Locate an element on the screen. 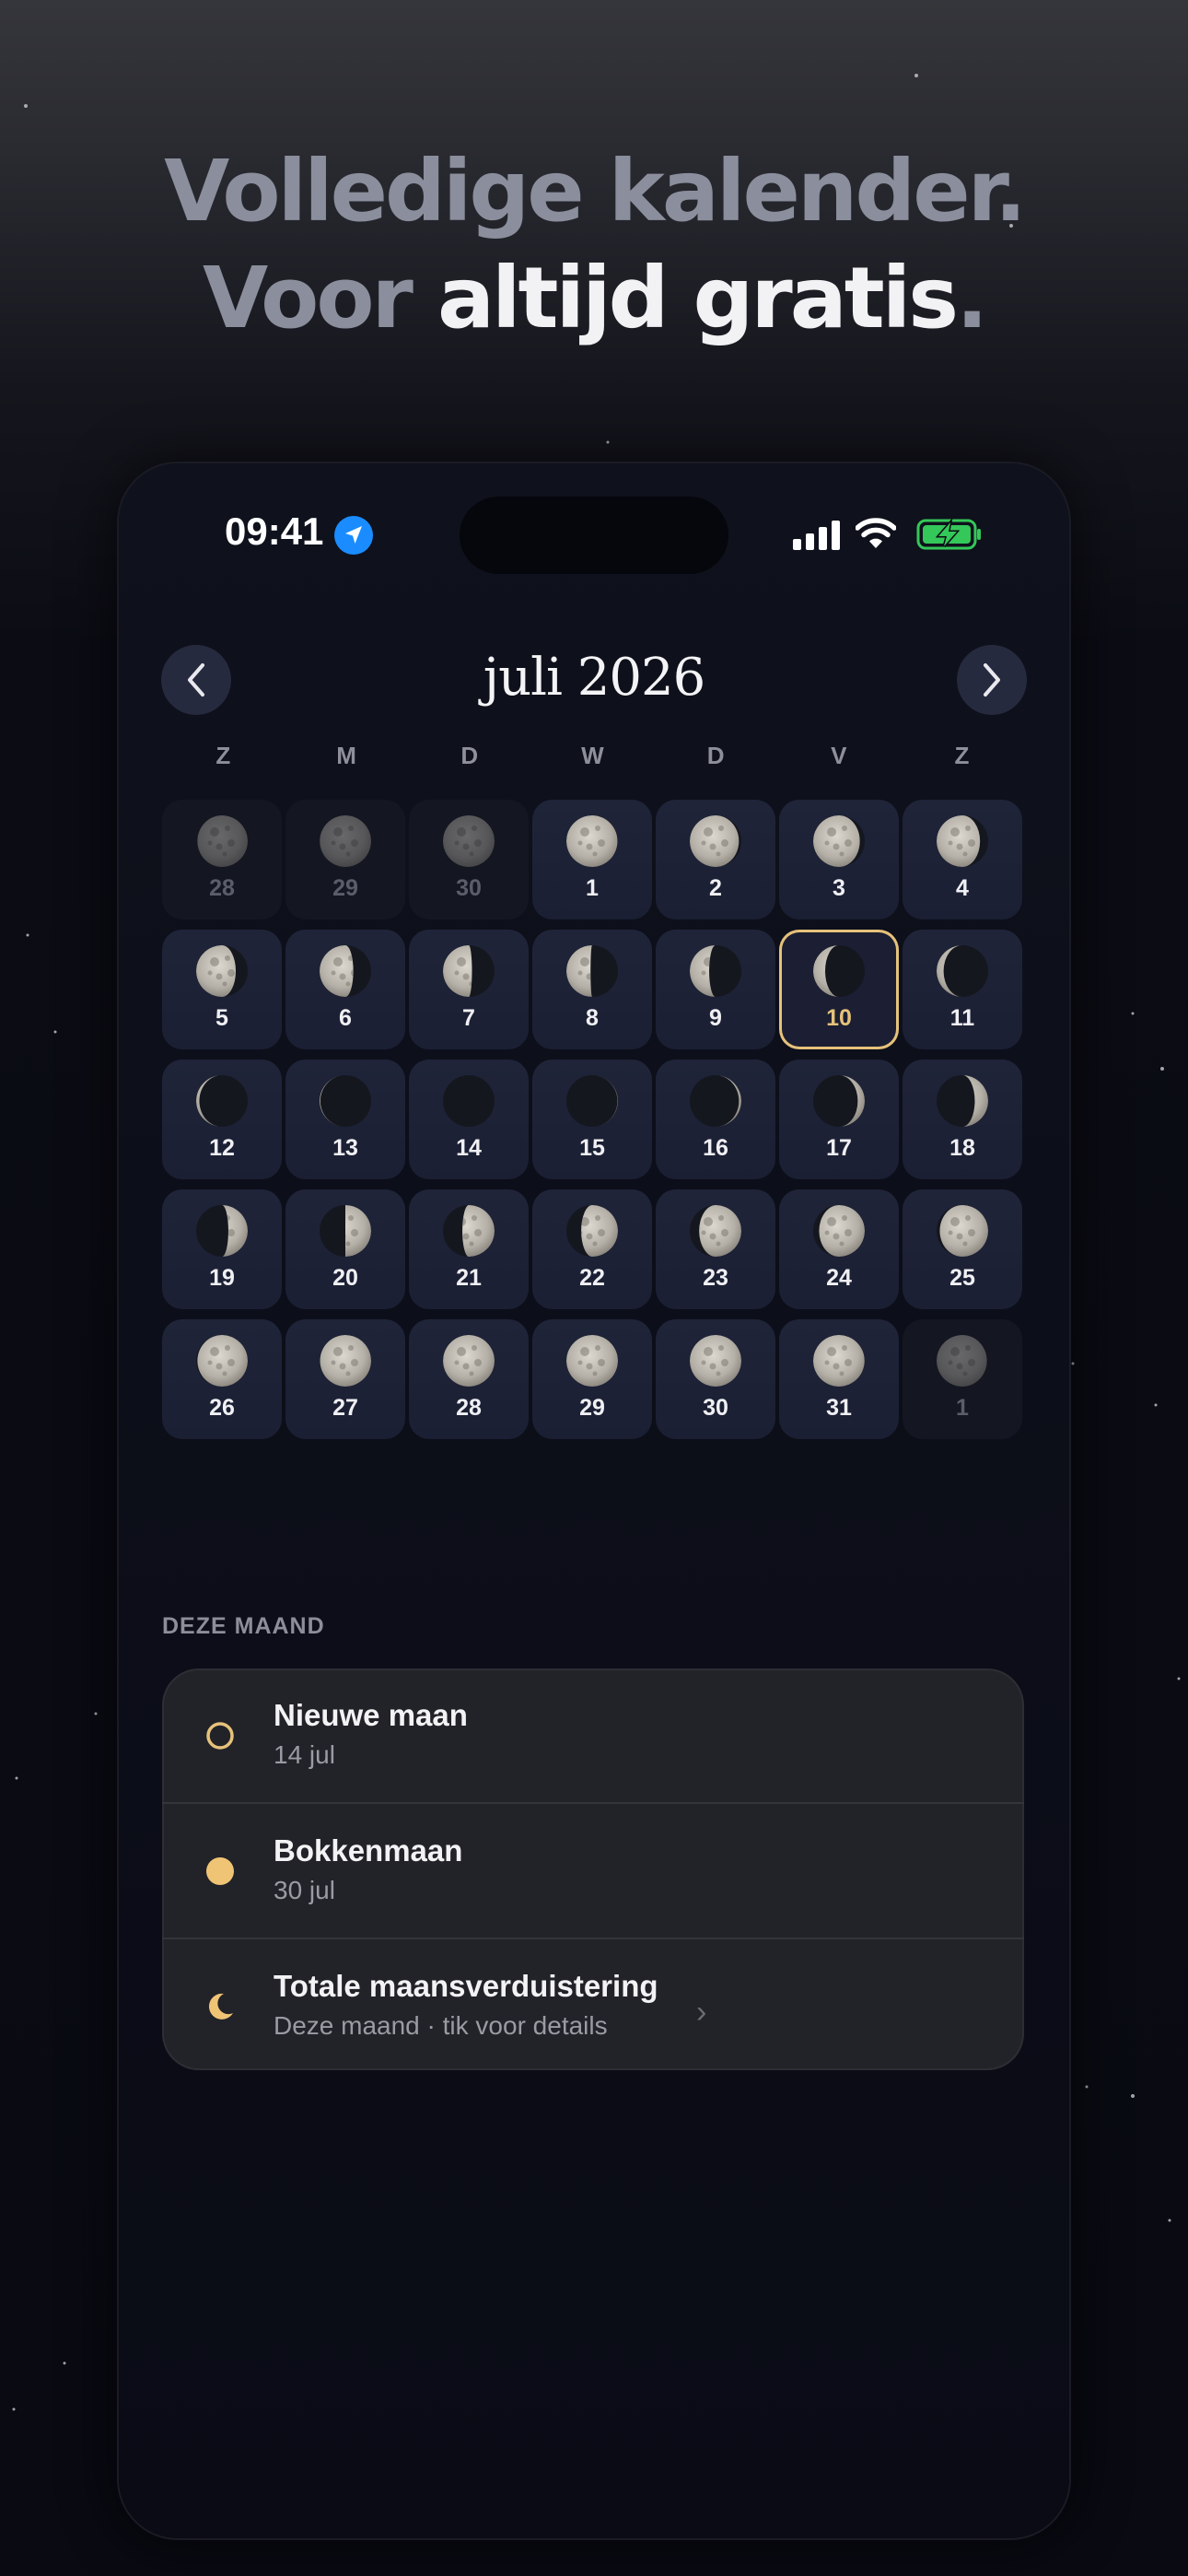 The width and height of the screenshot is (1188, 2576). chevron-right-icon is located at coordinates (992, 680).